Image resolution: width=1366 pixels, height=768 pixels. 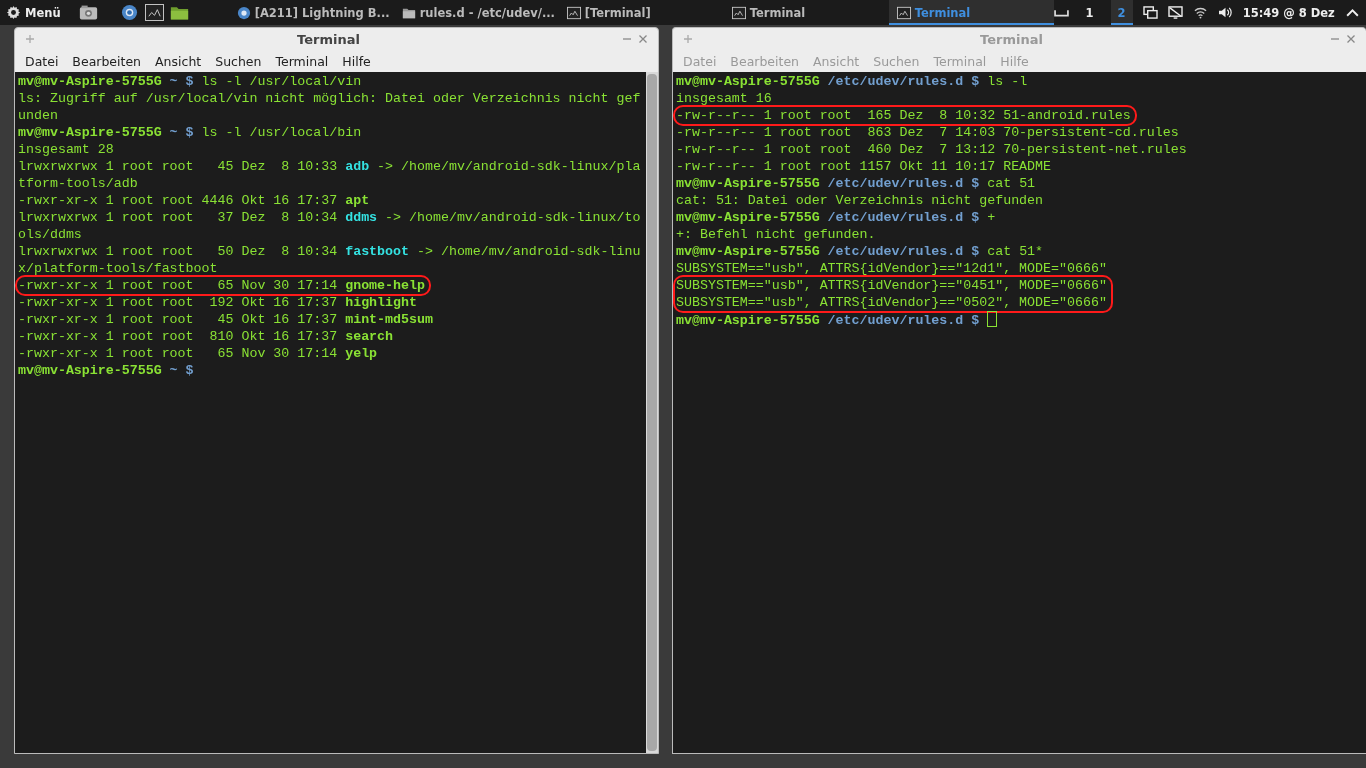 I want to click on volume-icon, so click(x=1225, y=12).